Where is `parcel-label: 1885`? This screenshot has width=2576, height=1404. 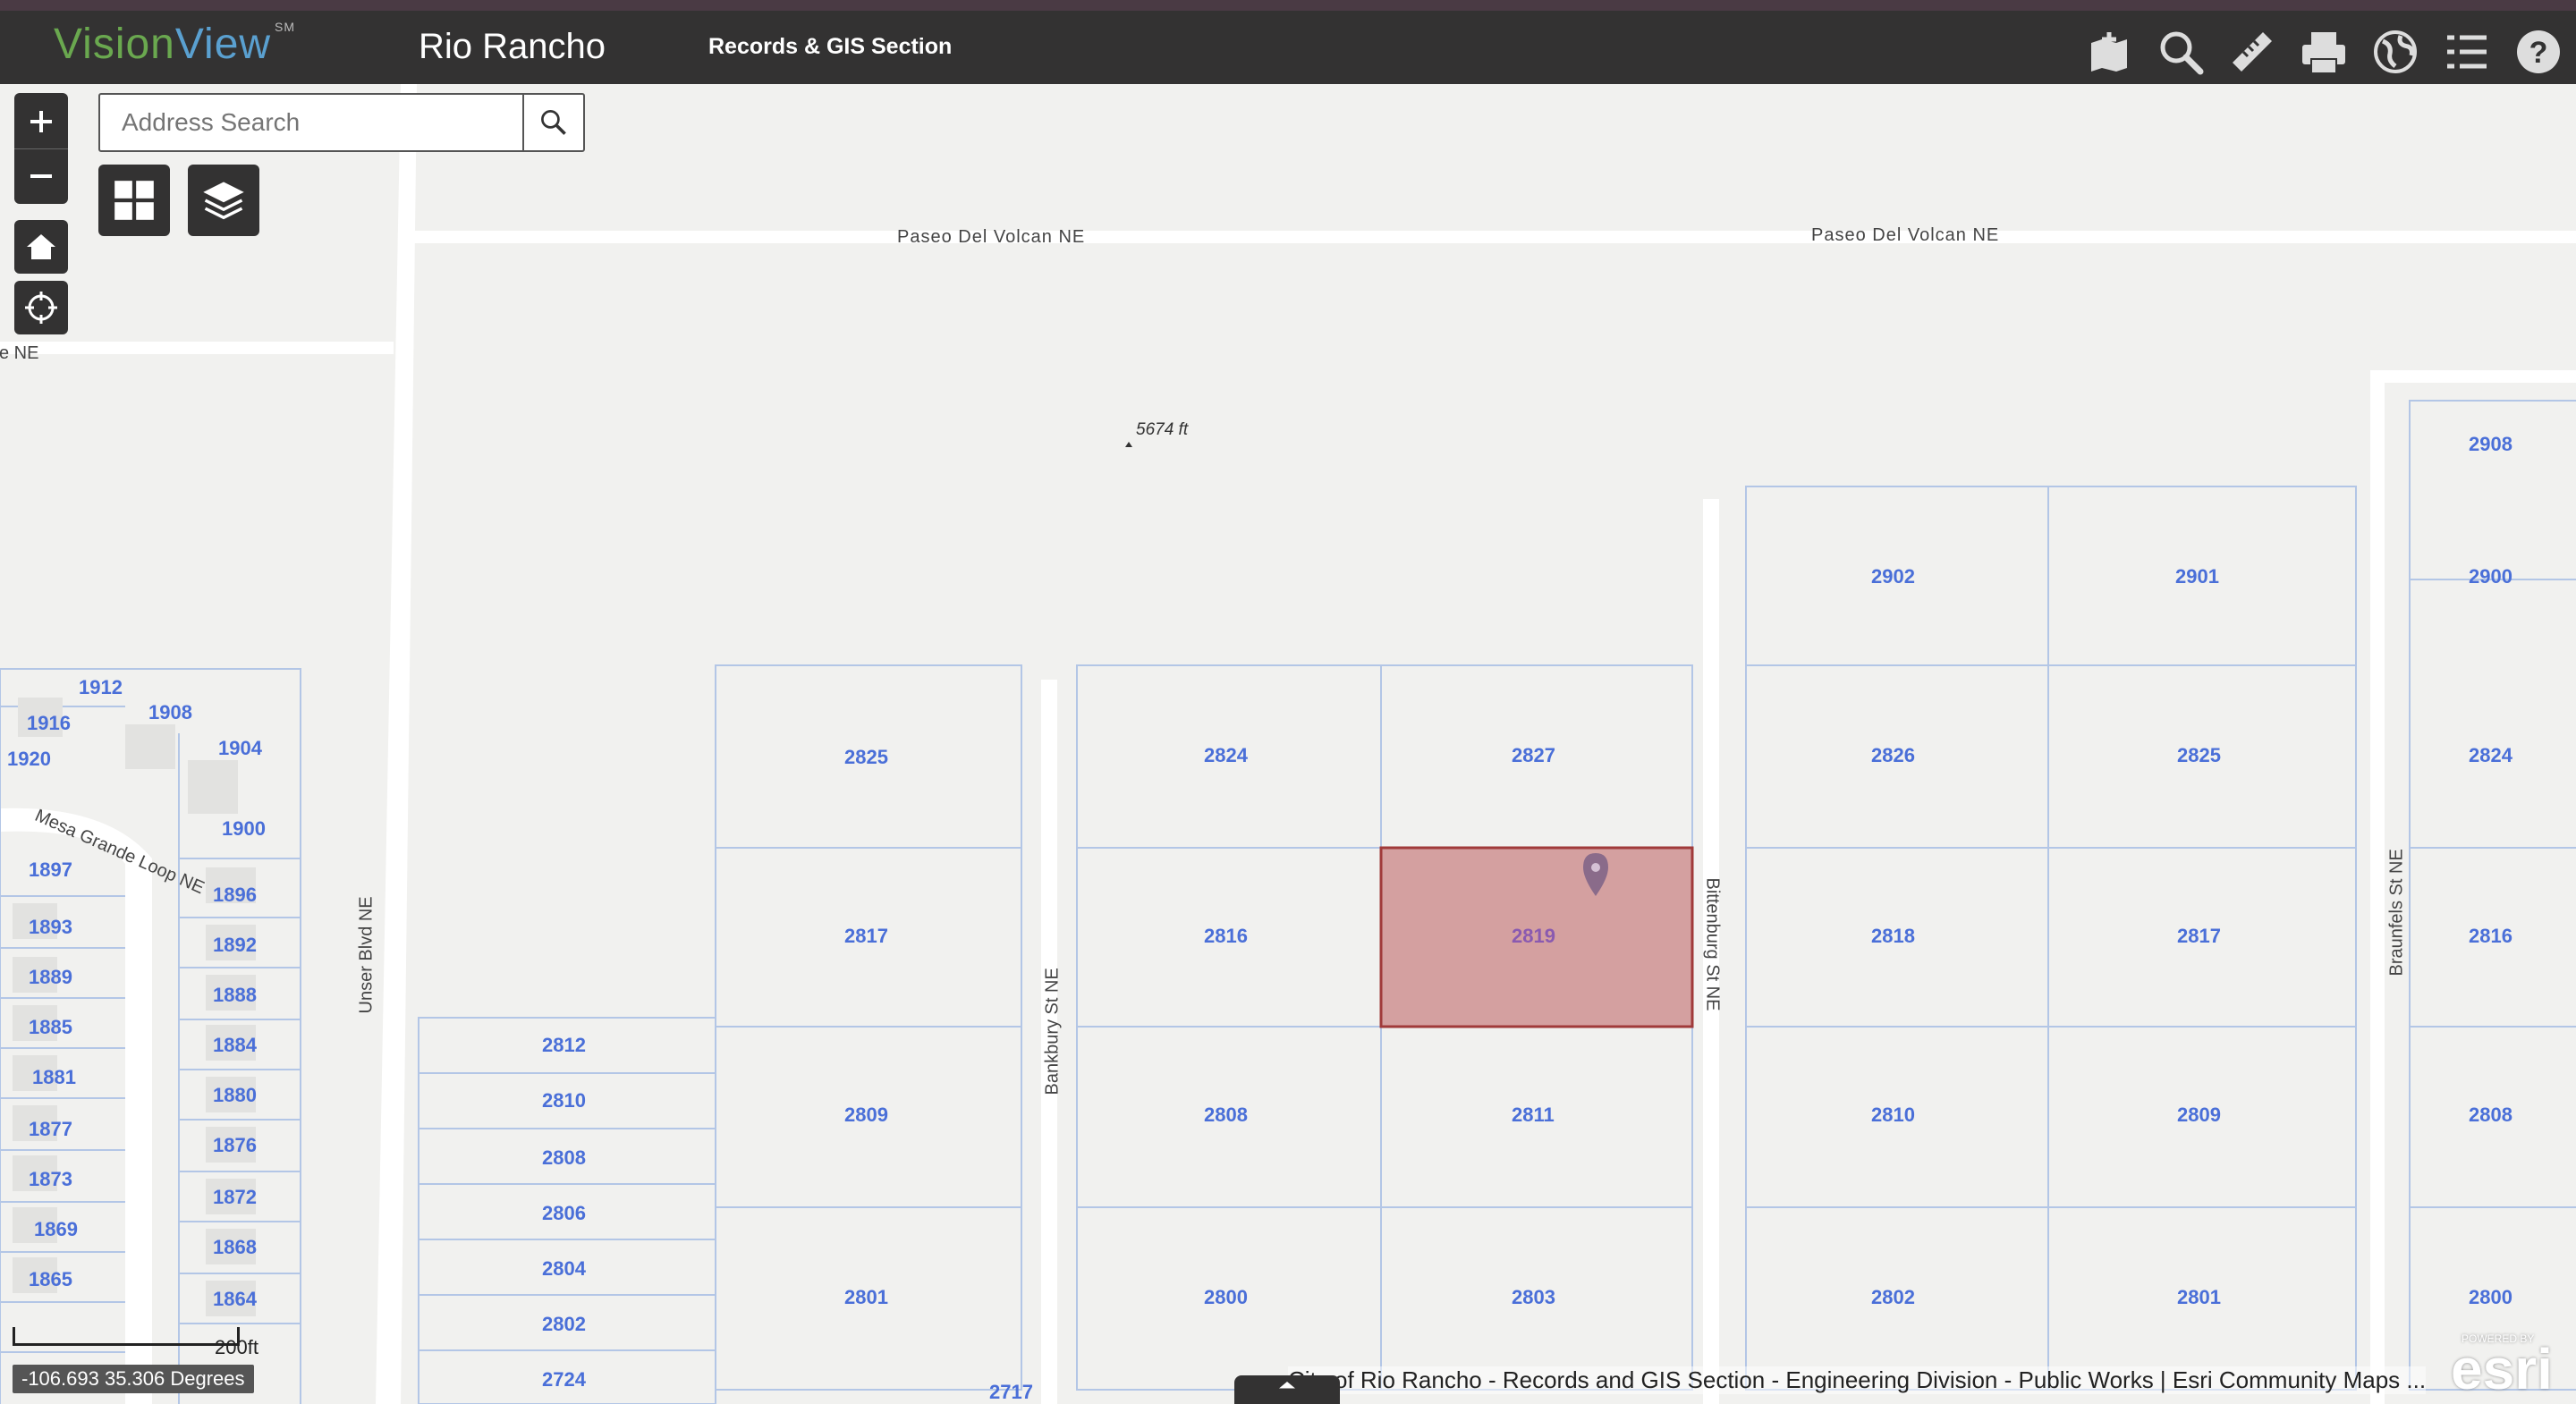
parcel-label: 1885 is located at coordinates (50, 1027).